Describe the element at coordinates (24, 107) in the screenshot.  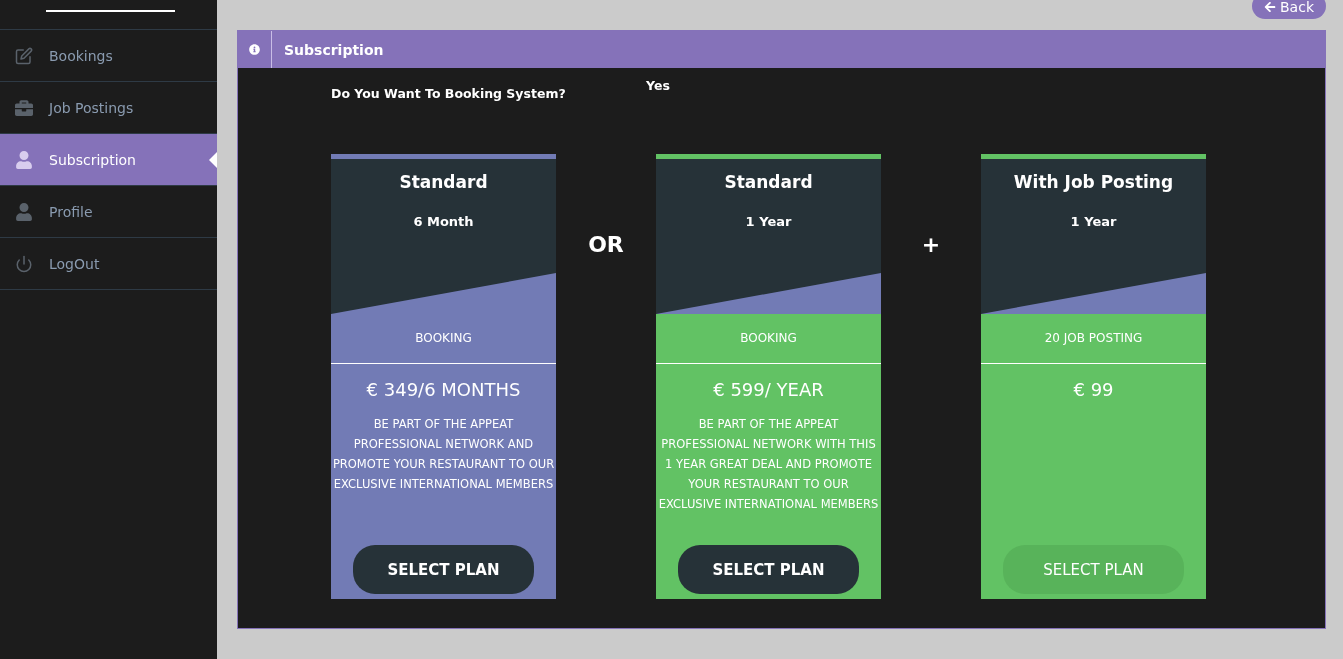
I see `briefcase-icon` at that location.